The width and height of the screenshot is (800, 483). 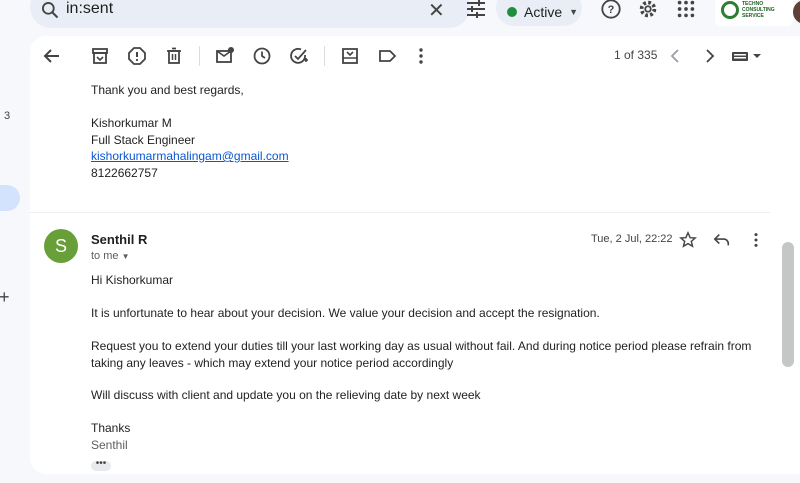 I want to click on closing-line: Thank you and best regards,, so click(x=167, y=90).